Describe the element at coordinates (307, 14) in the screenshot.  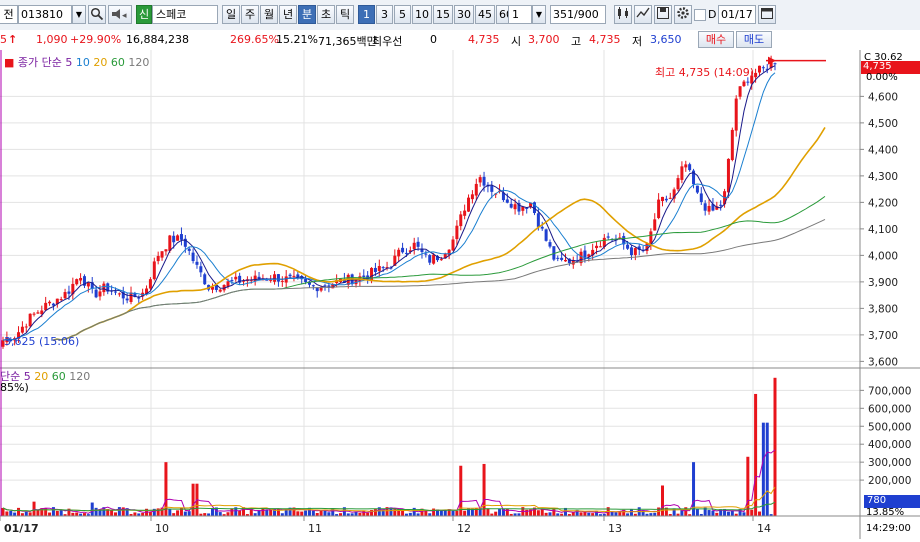
I see `period-button-4: 분` at that location.